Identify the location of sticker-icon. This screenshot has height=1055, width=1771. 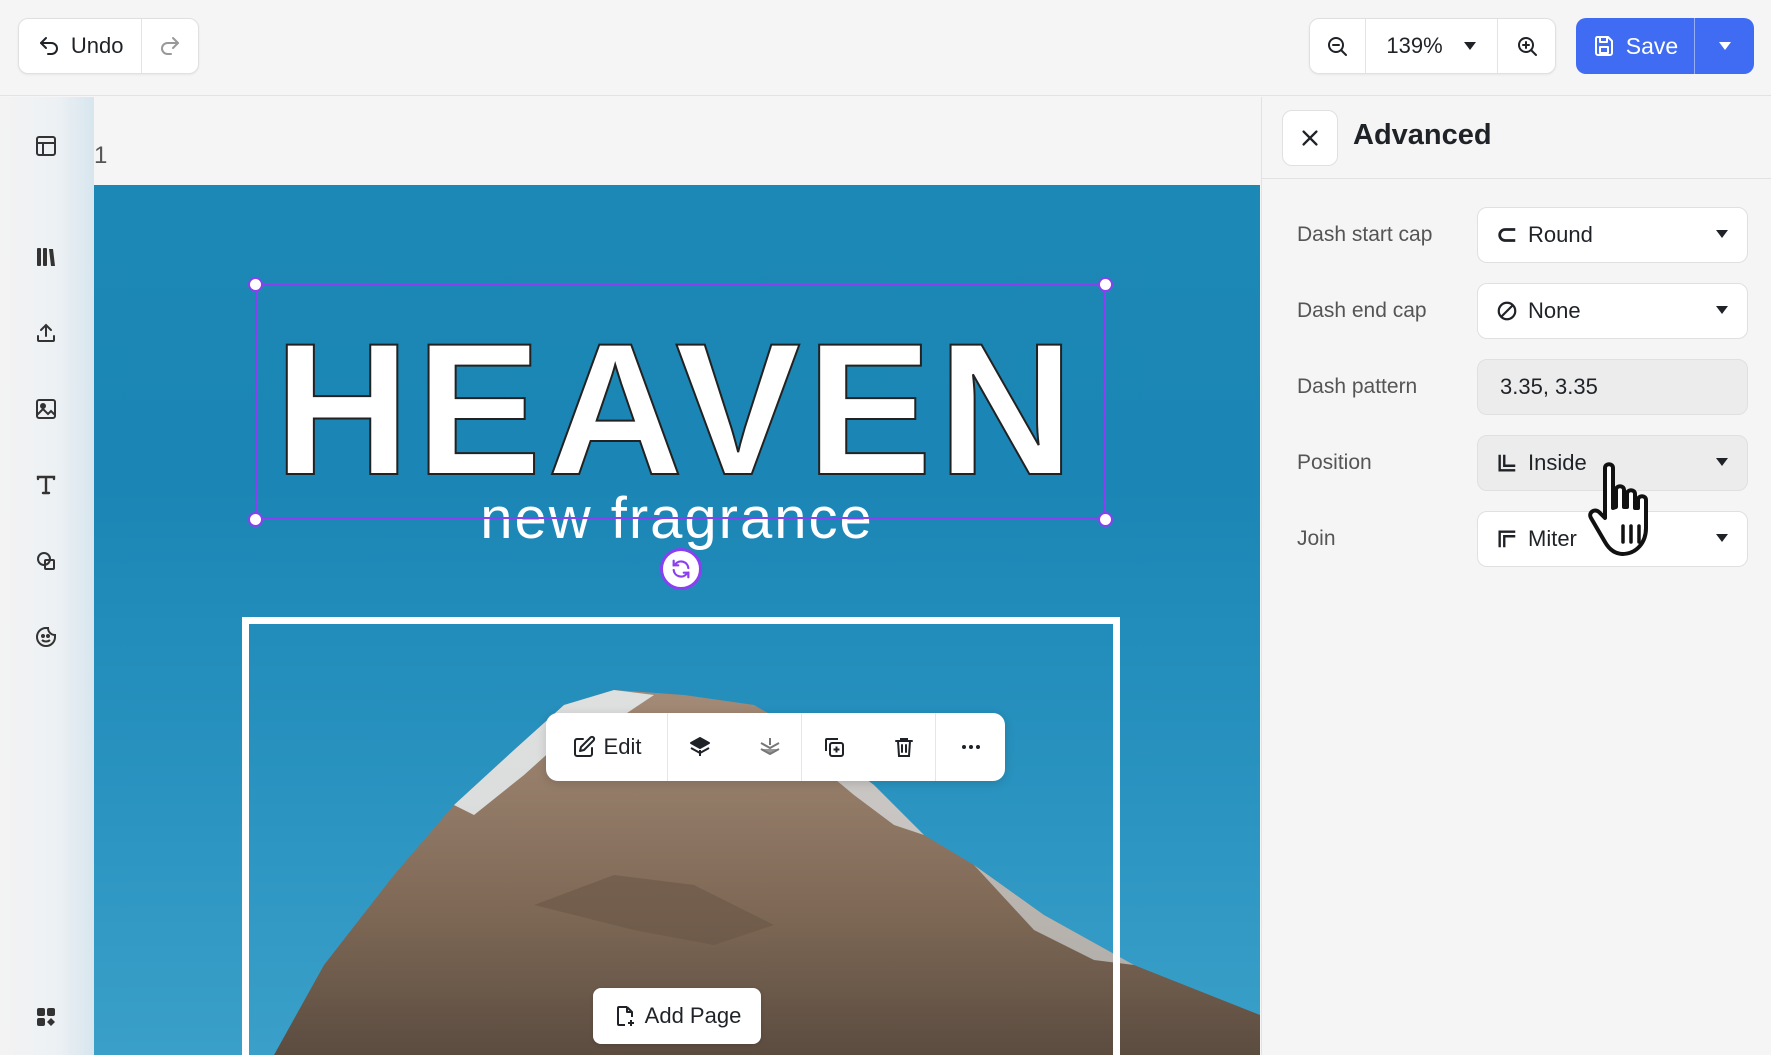
(46, 637).